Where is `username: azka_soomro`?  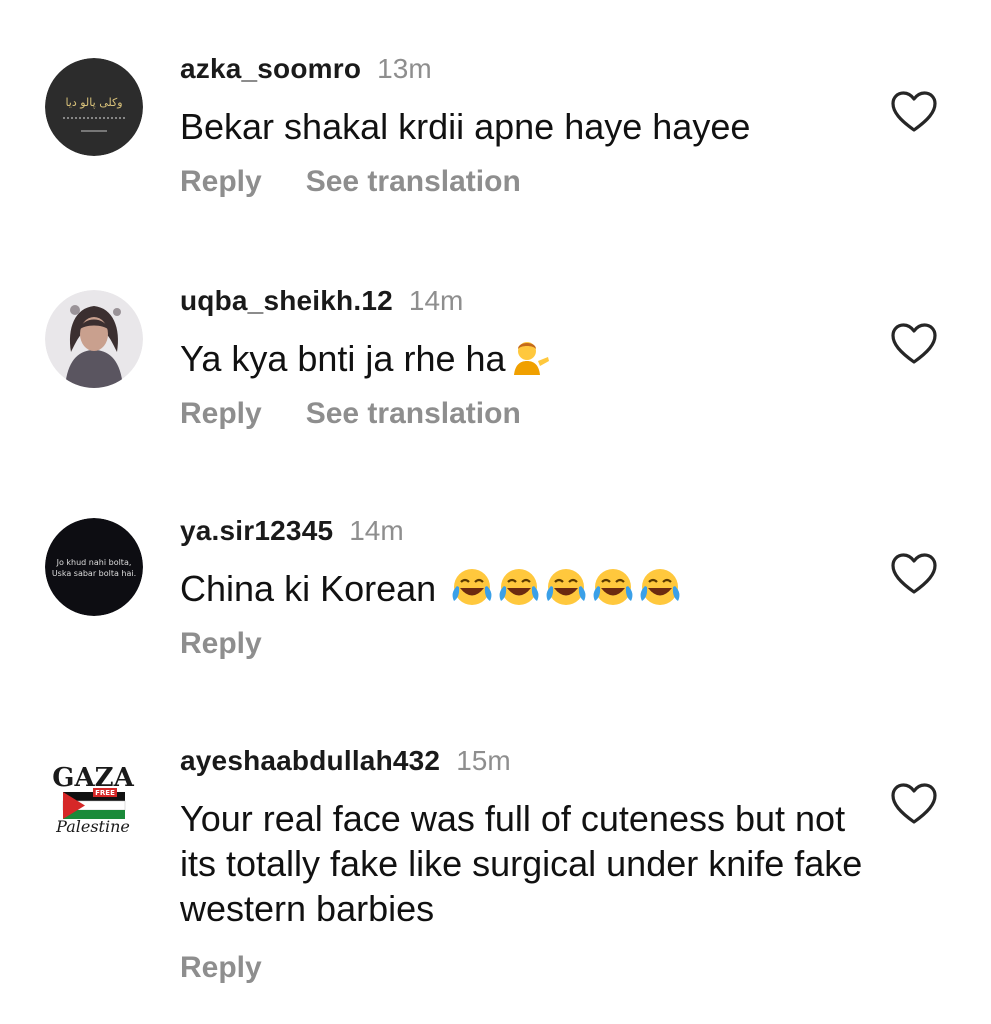
username: azka_soomro is located at coordinates (270, 68).